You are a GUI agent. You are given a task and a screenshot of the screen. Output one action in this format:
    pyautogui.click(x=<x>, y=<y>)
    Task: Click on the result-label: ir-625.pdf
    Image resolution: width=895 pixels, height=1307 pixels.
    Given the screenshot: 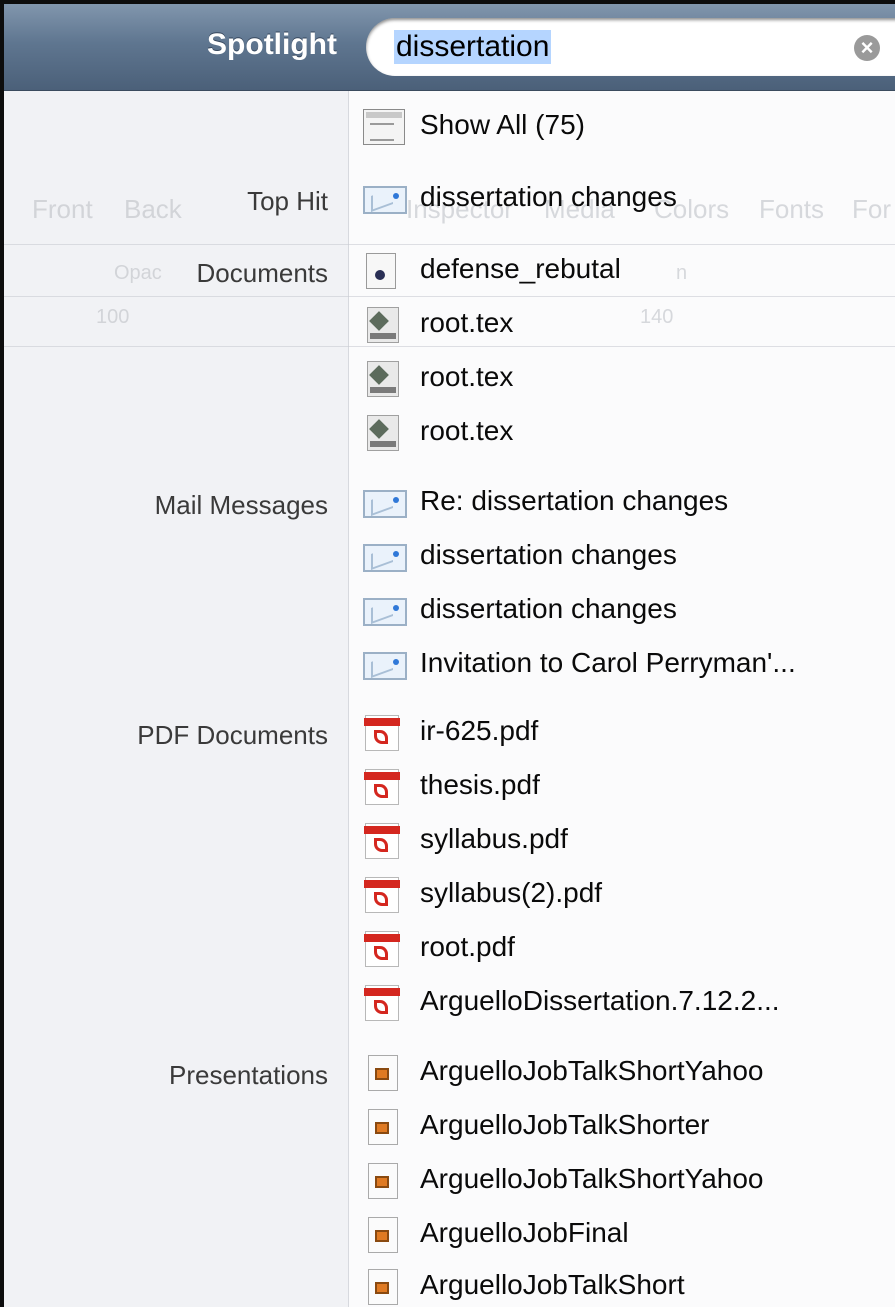 What is the action you would take?
    pyautogui.click(x=479, y=730)
    